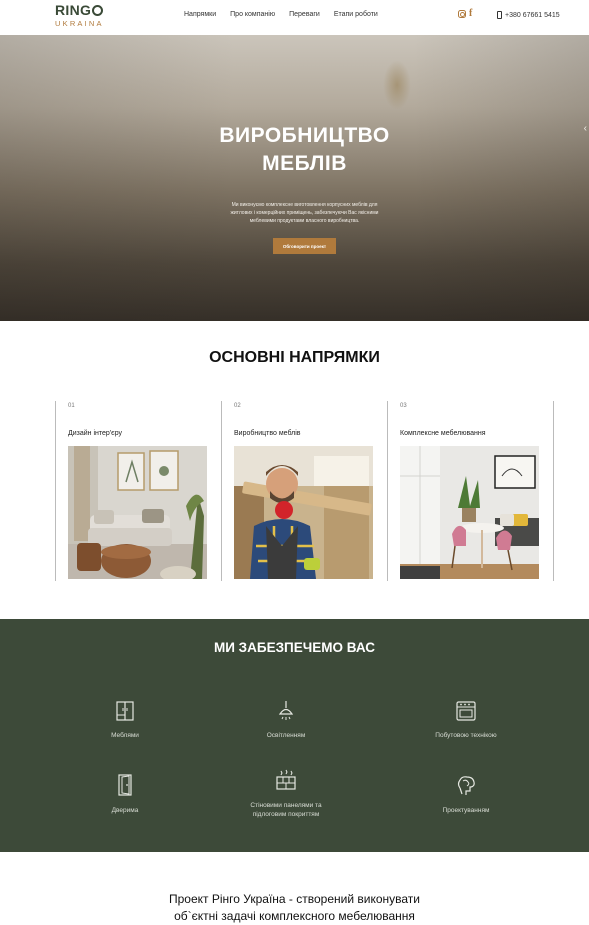  I want to click on logo-text: RING, so click(73, 10).